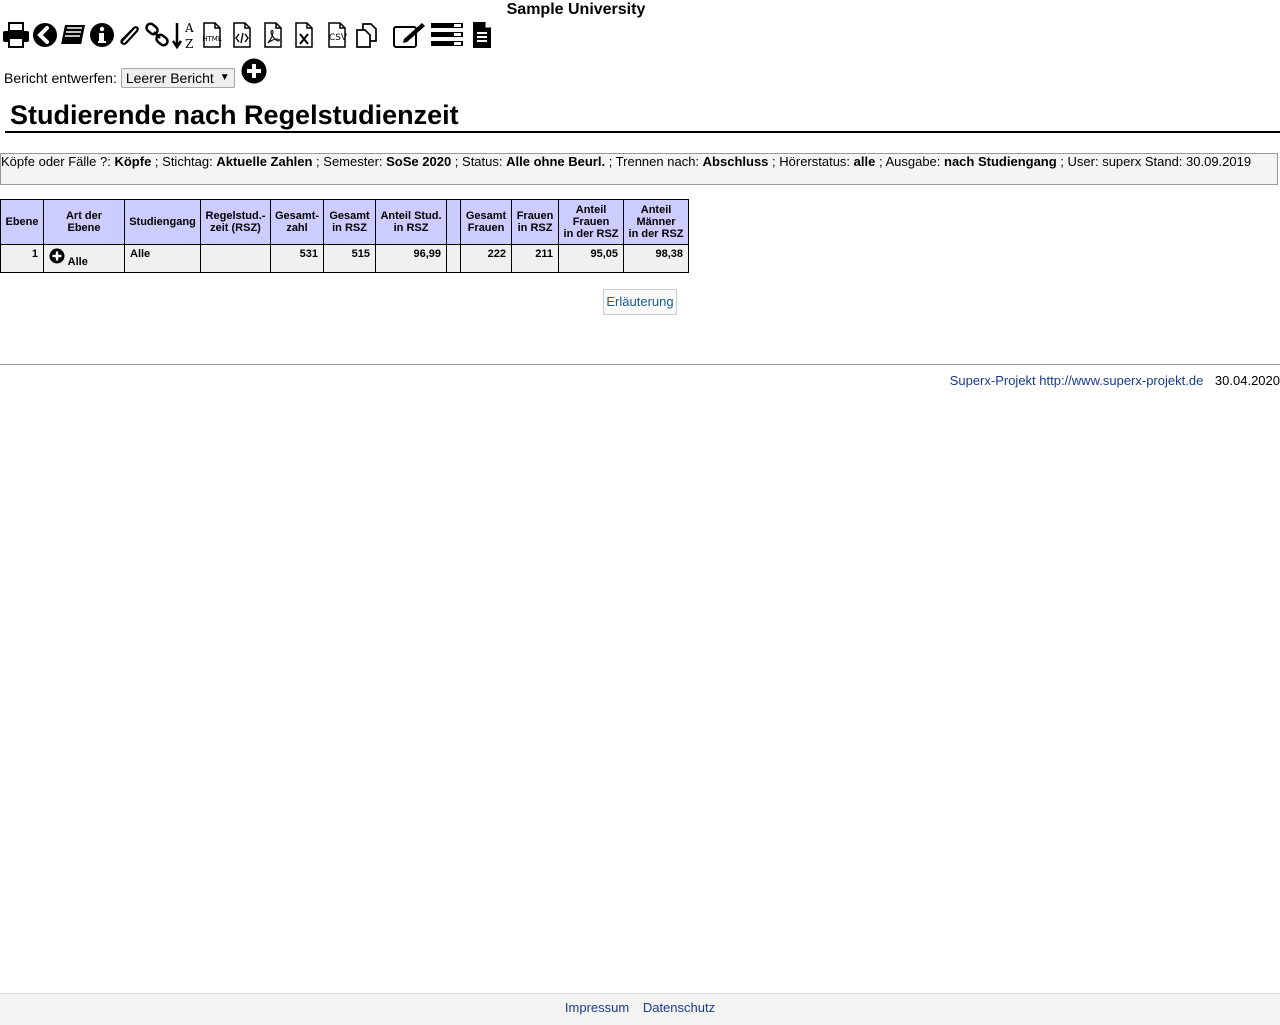 The image size is (1280, 1025). I want to click on bottom-bar: Impressum Datenschutz, so click(640, 1009).